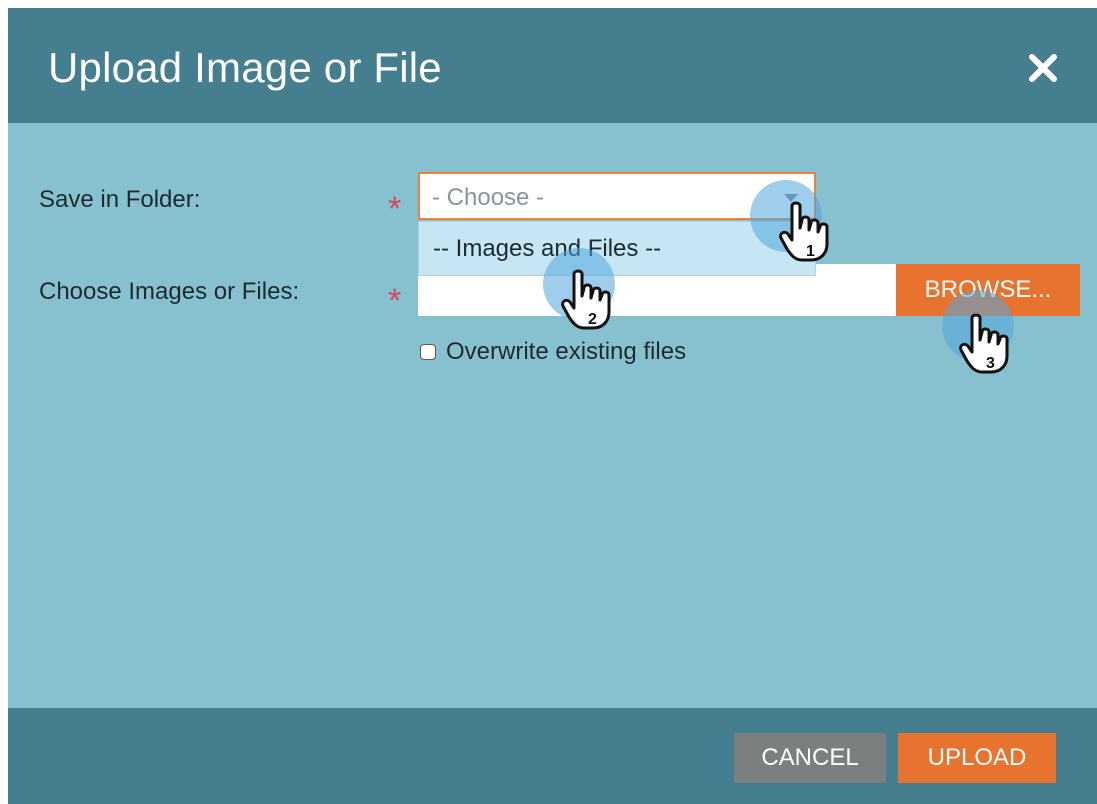 The width and height of the screenshot is (1097, 804). Describe the element at coordinates (810, 758) in the screenshot. I see `cancel-button: CANCEL` at that location.